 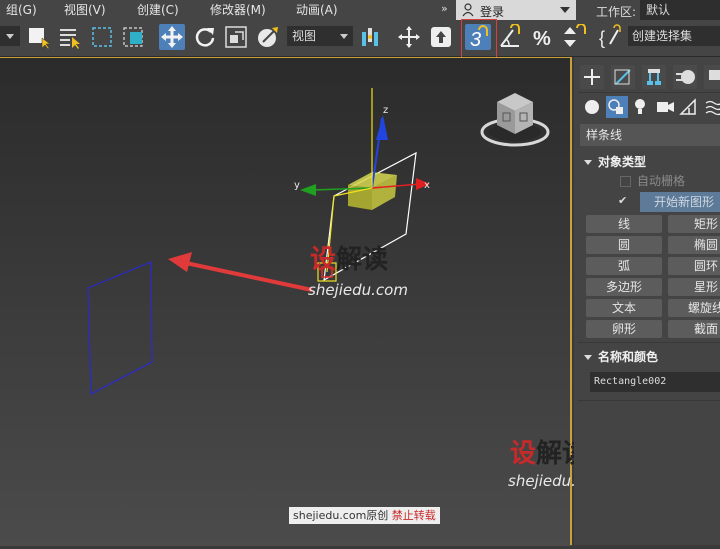 What do you see at coordinates (592, 107) in the screenshot?
I see `geometry-category-icon` at bounding box center [592, 107].